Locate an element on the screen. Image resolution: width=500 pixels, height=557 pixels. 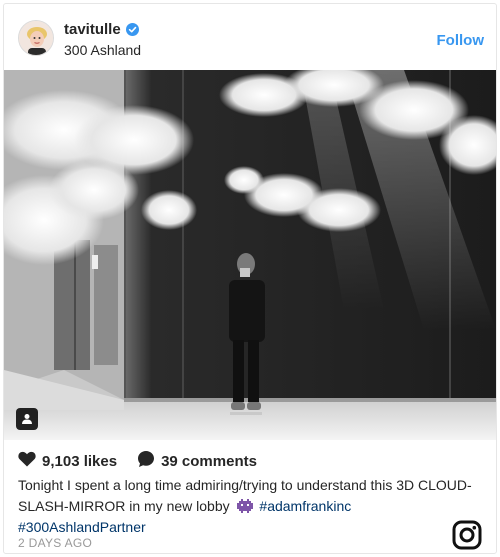
comments-count: 39 comments is located at coordinates (209, 461).